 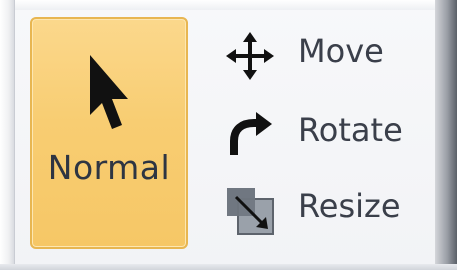 What do you see at coordinates (250, 211) in the screenshot?
I see `resize-icon` at bounding box center [250, 211].